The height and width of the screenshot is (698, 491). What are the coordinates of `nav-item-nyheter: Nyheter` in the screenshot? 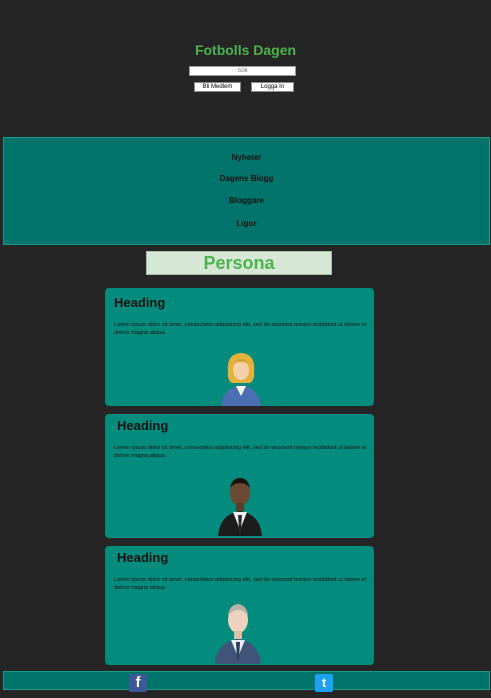 It's located at (246, 157).